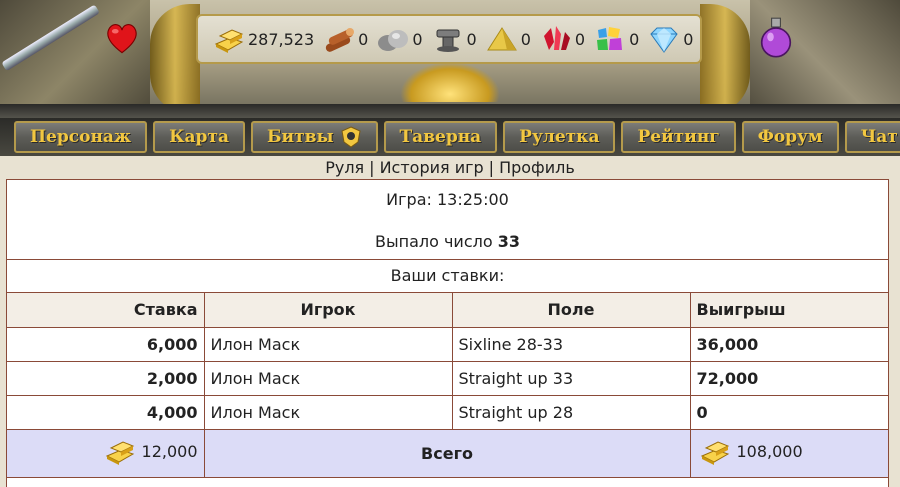  Describe the element at coordinates (571, 344) in the screenshot. I see `cell-field: Sixline 28-33` at that location.